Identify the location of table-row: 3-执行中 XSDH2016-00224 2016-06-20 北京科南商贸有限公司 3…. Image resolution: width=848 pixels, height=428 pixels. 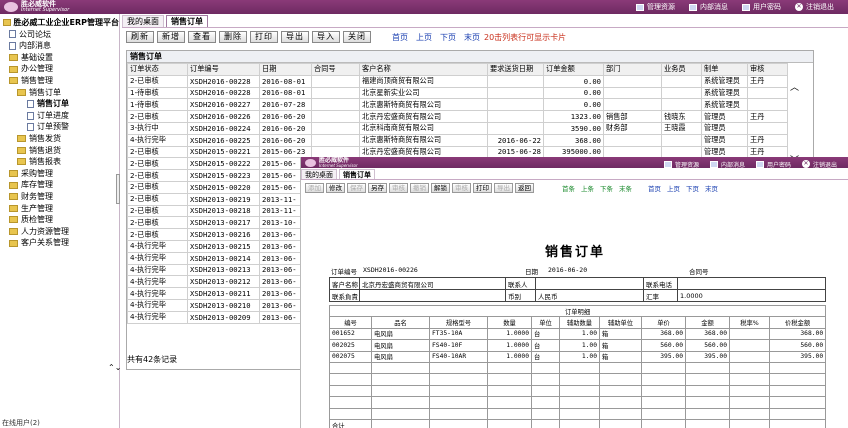
(457, 128).